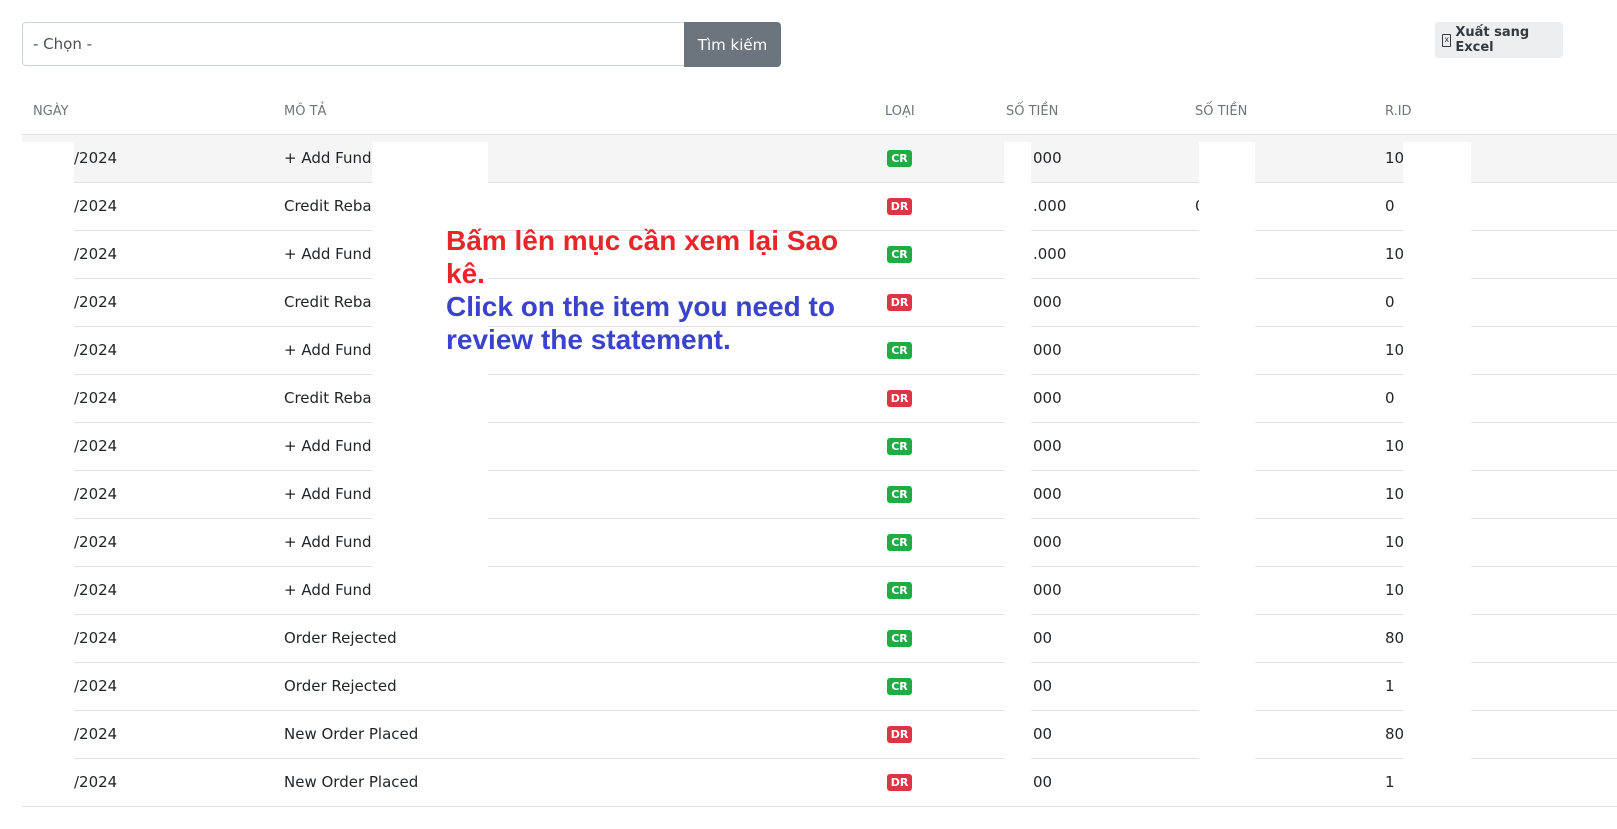 The width and height of the screenshot is (1617, 829). Describe the element at coordinates (819, 115) in the screenshot. I see `table-header: NGÀY MÔ TẢ LOẠI SỐ TIỀN SỐ TIỀN R.ID` at that location.